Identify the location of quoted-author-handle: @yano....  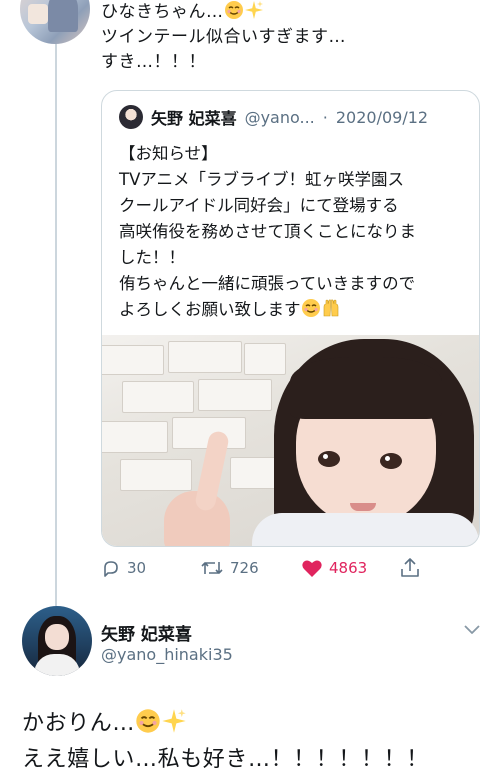
(280, 117).